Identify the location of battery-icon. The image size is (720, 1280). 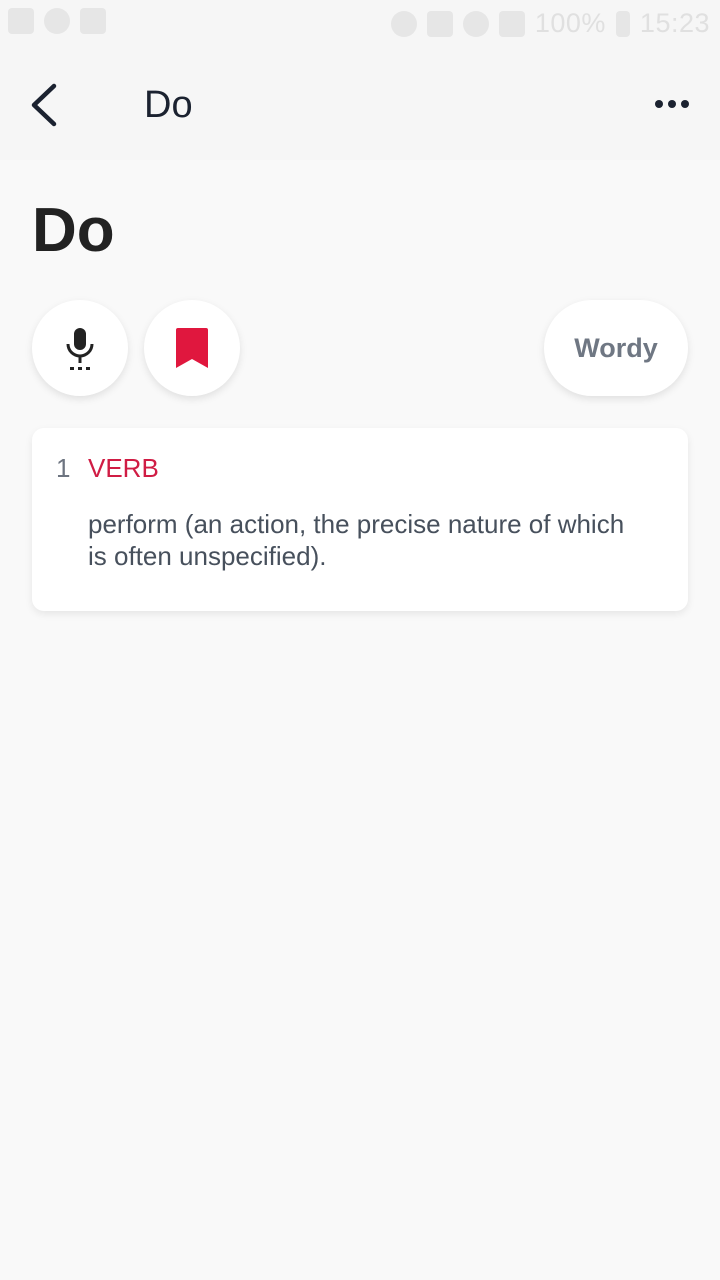
(622, 23).